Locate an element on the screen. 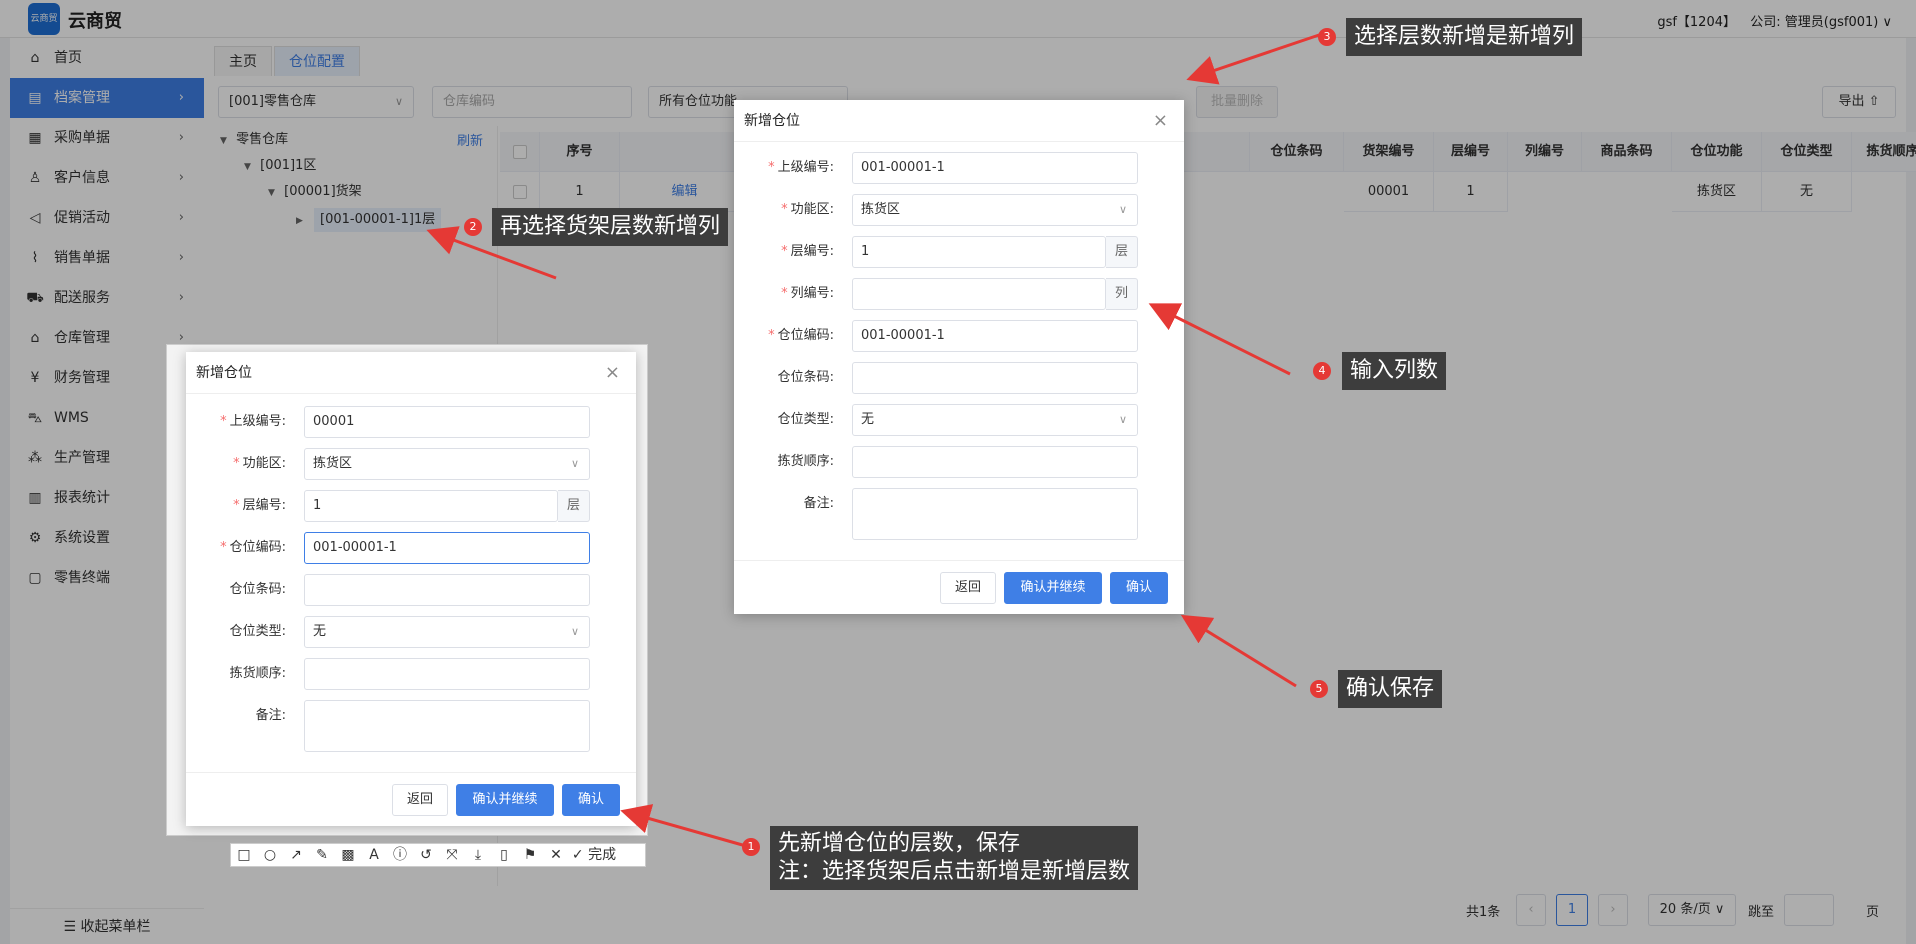  callout-3: 选择层数新增是新增列 is located at coordinates (1464, 37).